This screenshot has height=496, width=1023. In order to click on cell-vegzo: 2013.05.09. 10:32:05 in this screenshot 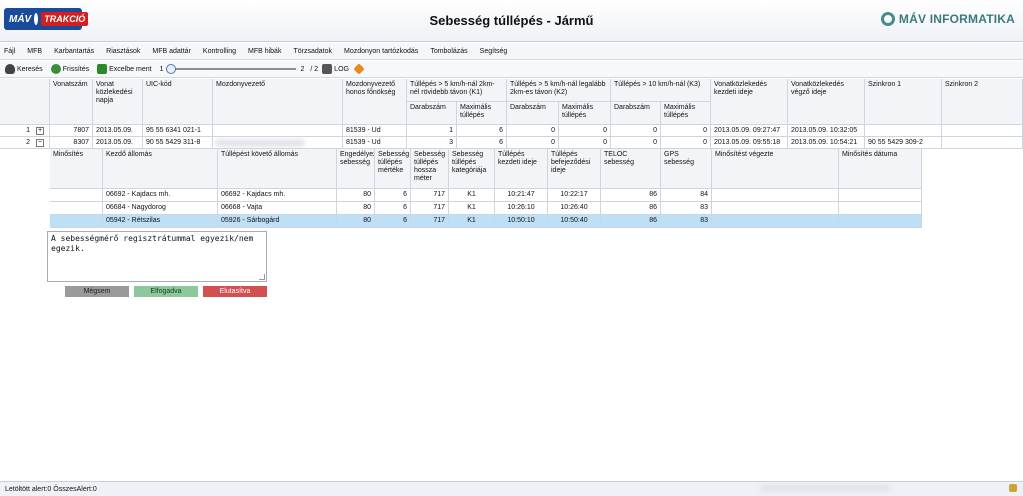, I will do `click(826, 131)`.